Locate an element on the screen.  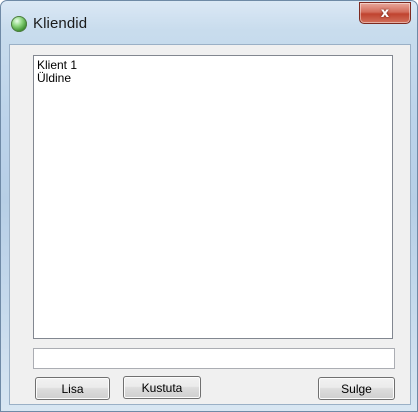
close-window-button: x is located at coordinates (385, 13).